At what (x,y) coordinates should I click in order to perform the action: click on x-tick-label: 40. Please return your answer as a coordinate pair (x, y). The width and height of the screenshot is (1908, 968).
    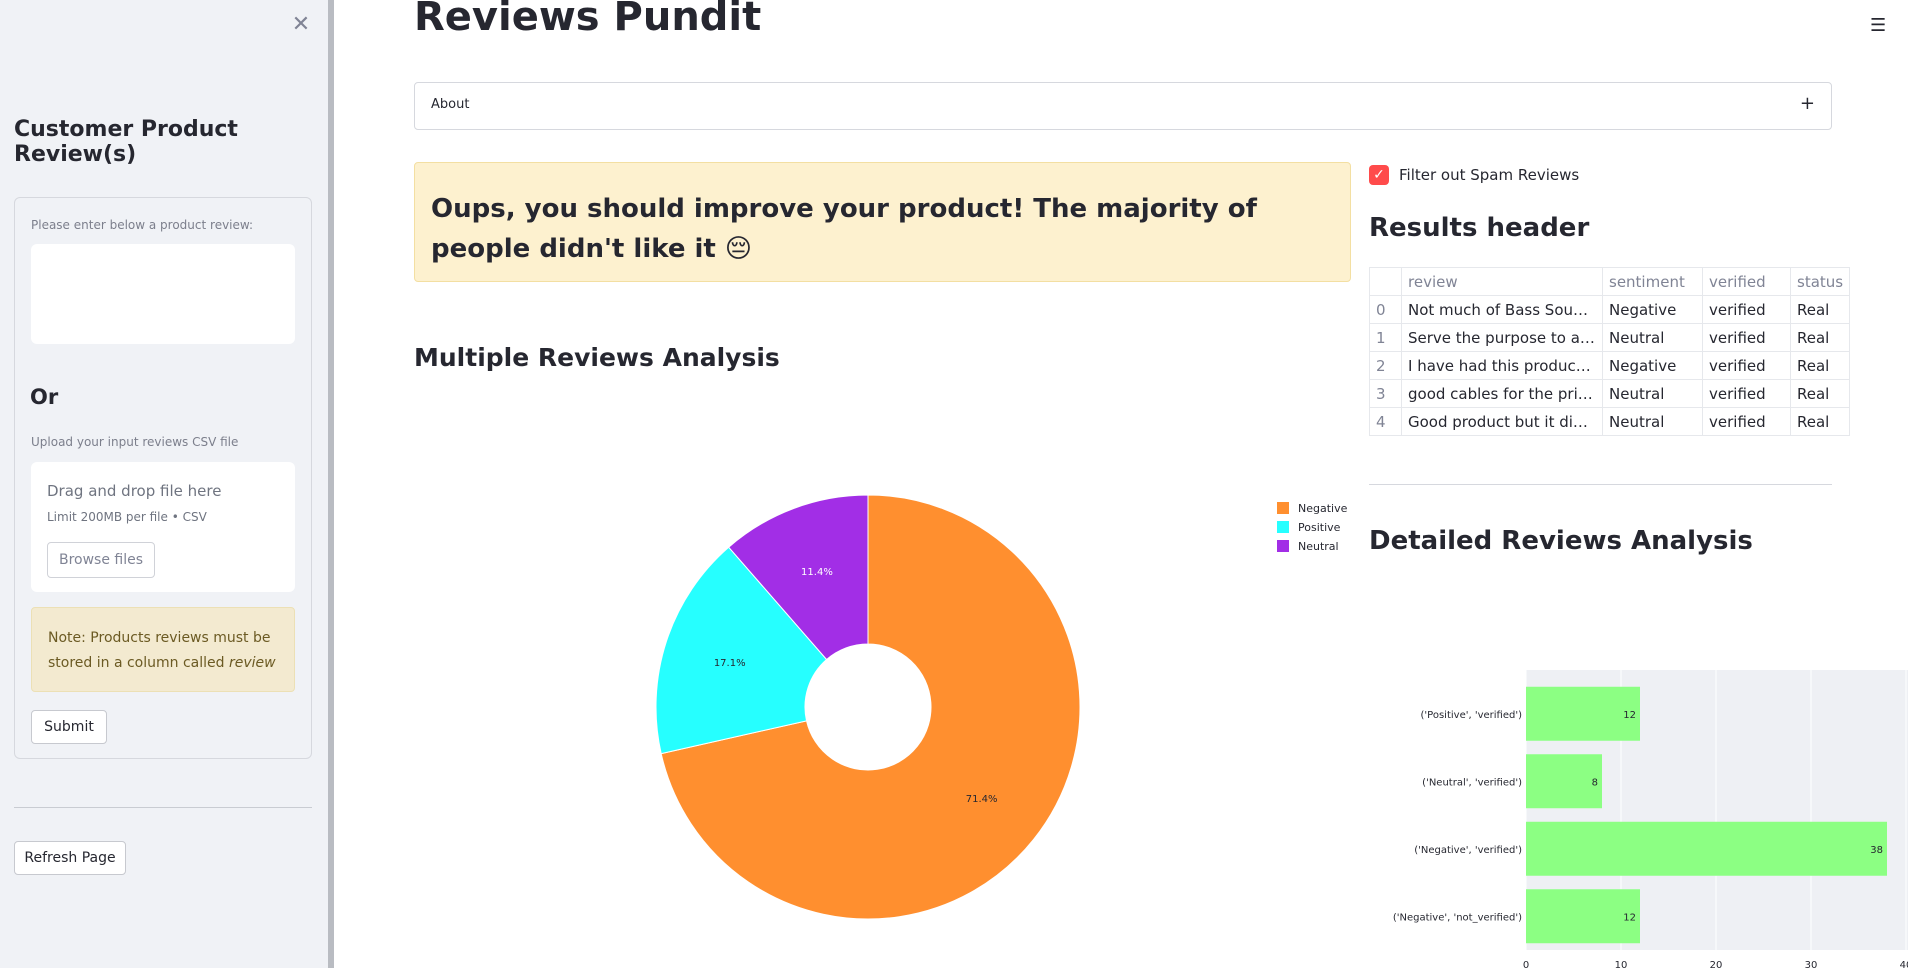
    Looking at the image, I should click on (1904, 964).